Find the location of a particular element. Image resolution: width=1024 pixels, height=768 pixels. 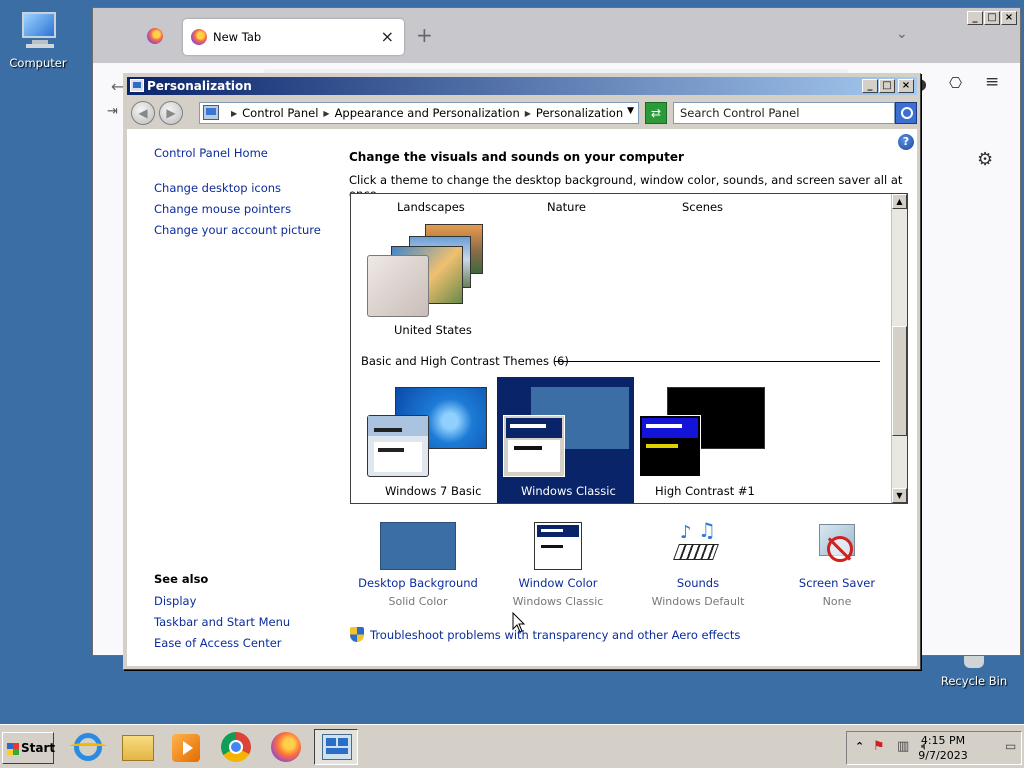

windows-flag-icon is located at coordinates (13, 749).